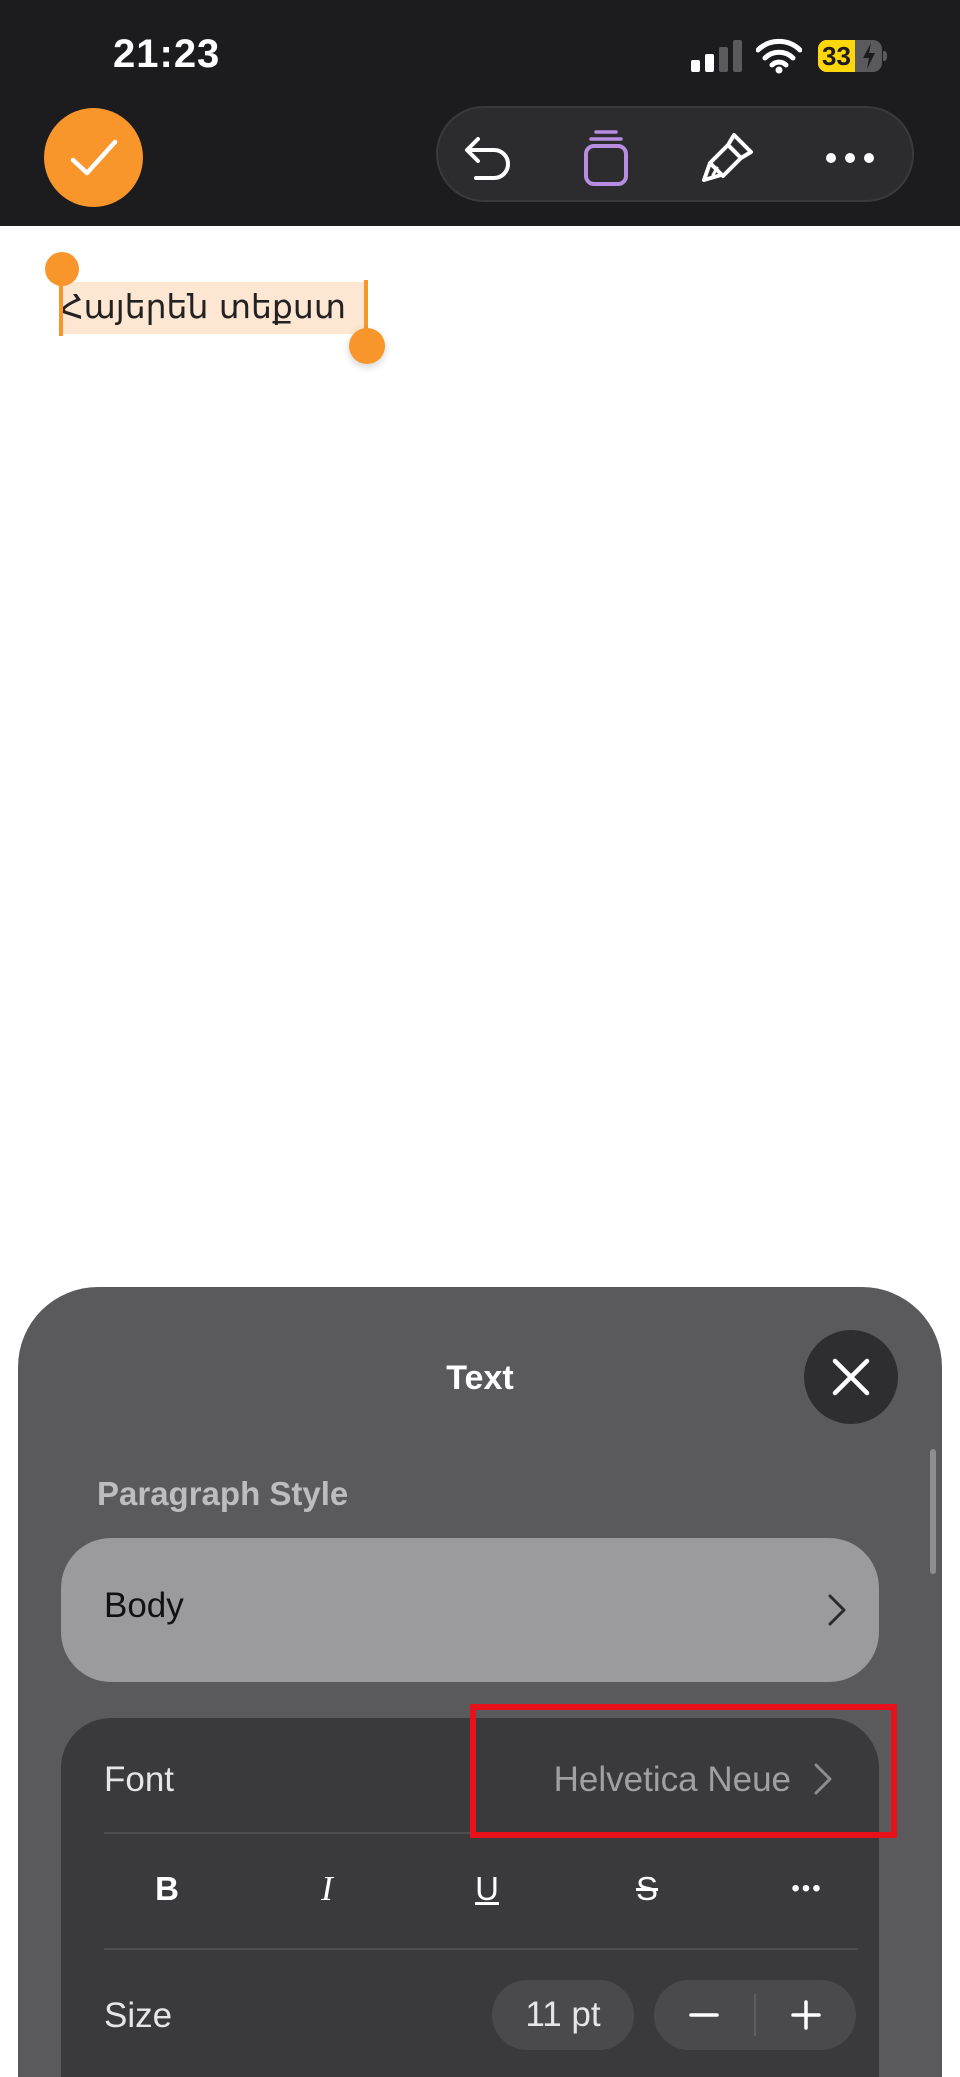  I want to click on close-icon, so click(851, 1377).